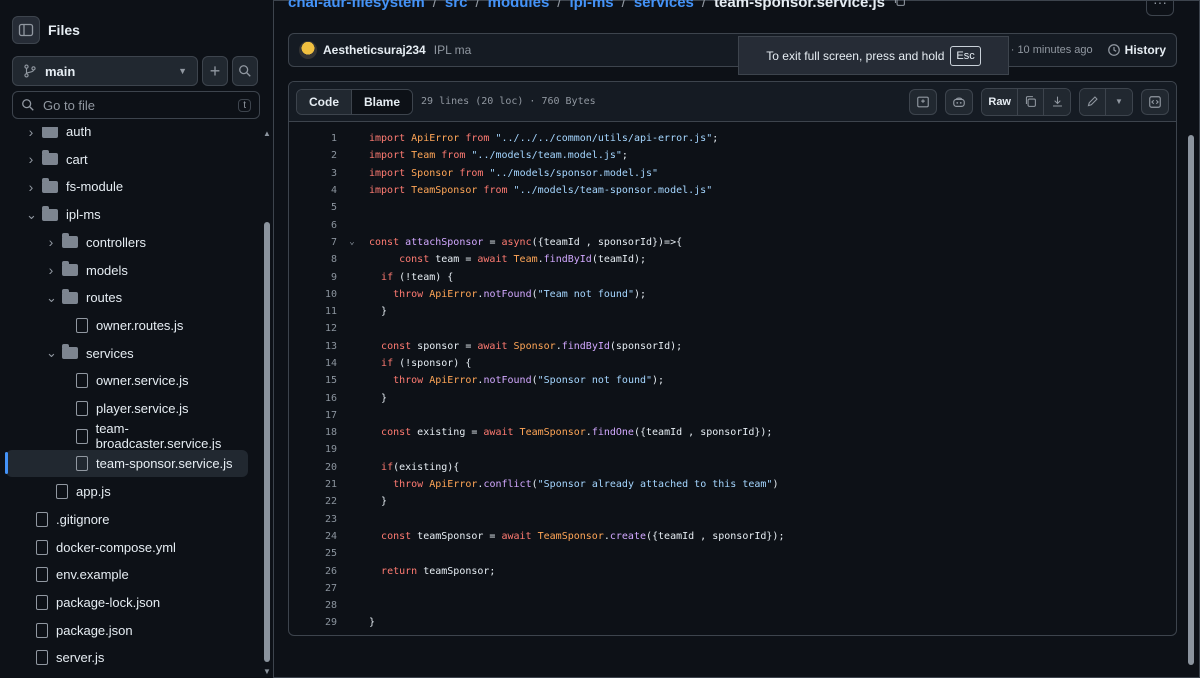  I want to click on code-line: 28, so click(732, 605).